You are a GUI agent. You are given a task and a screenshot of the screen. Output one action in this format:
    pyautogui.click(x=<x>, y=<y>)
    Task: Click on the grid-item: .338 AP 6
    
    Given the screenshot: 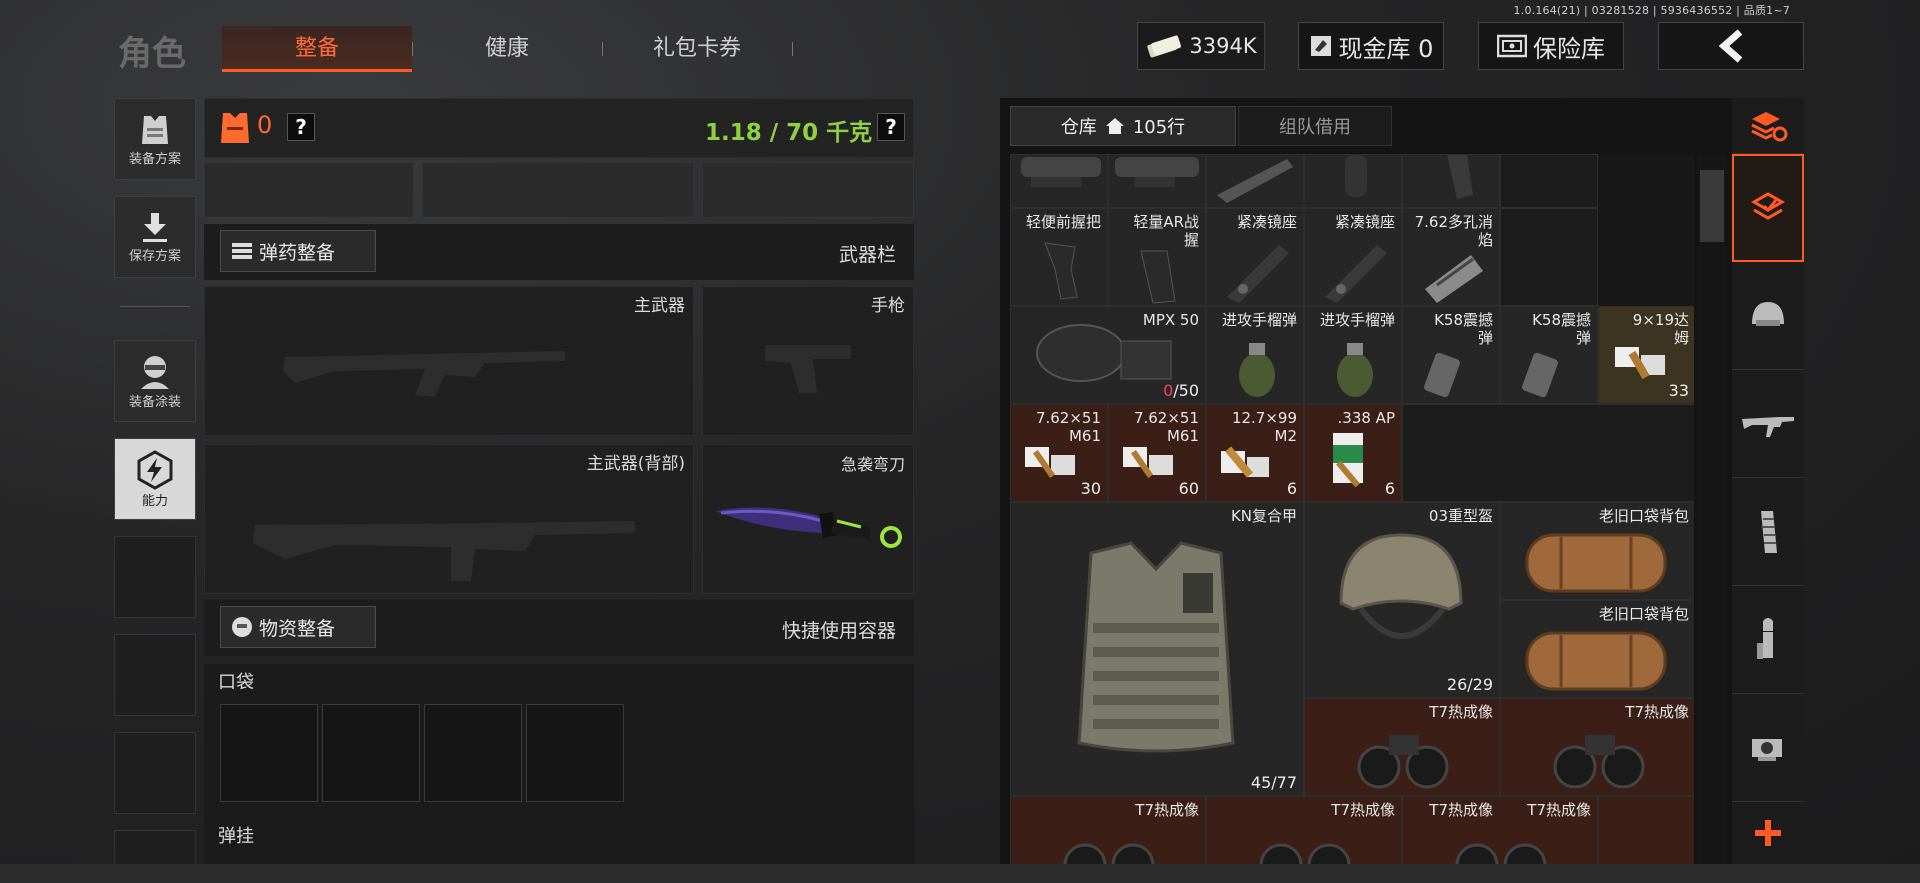 What is the action you would take?
    pyautogui.click(x=1353, y=453)
    